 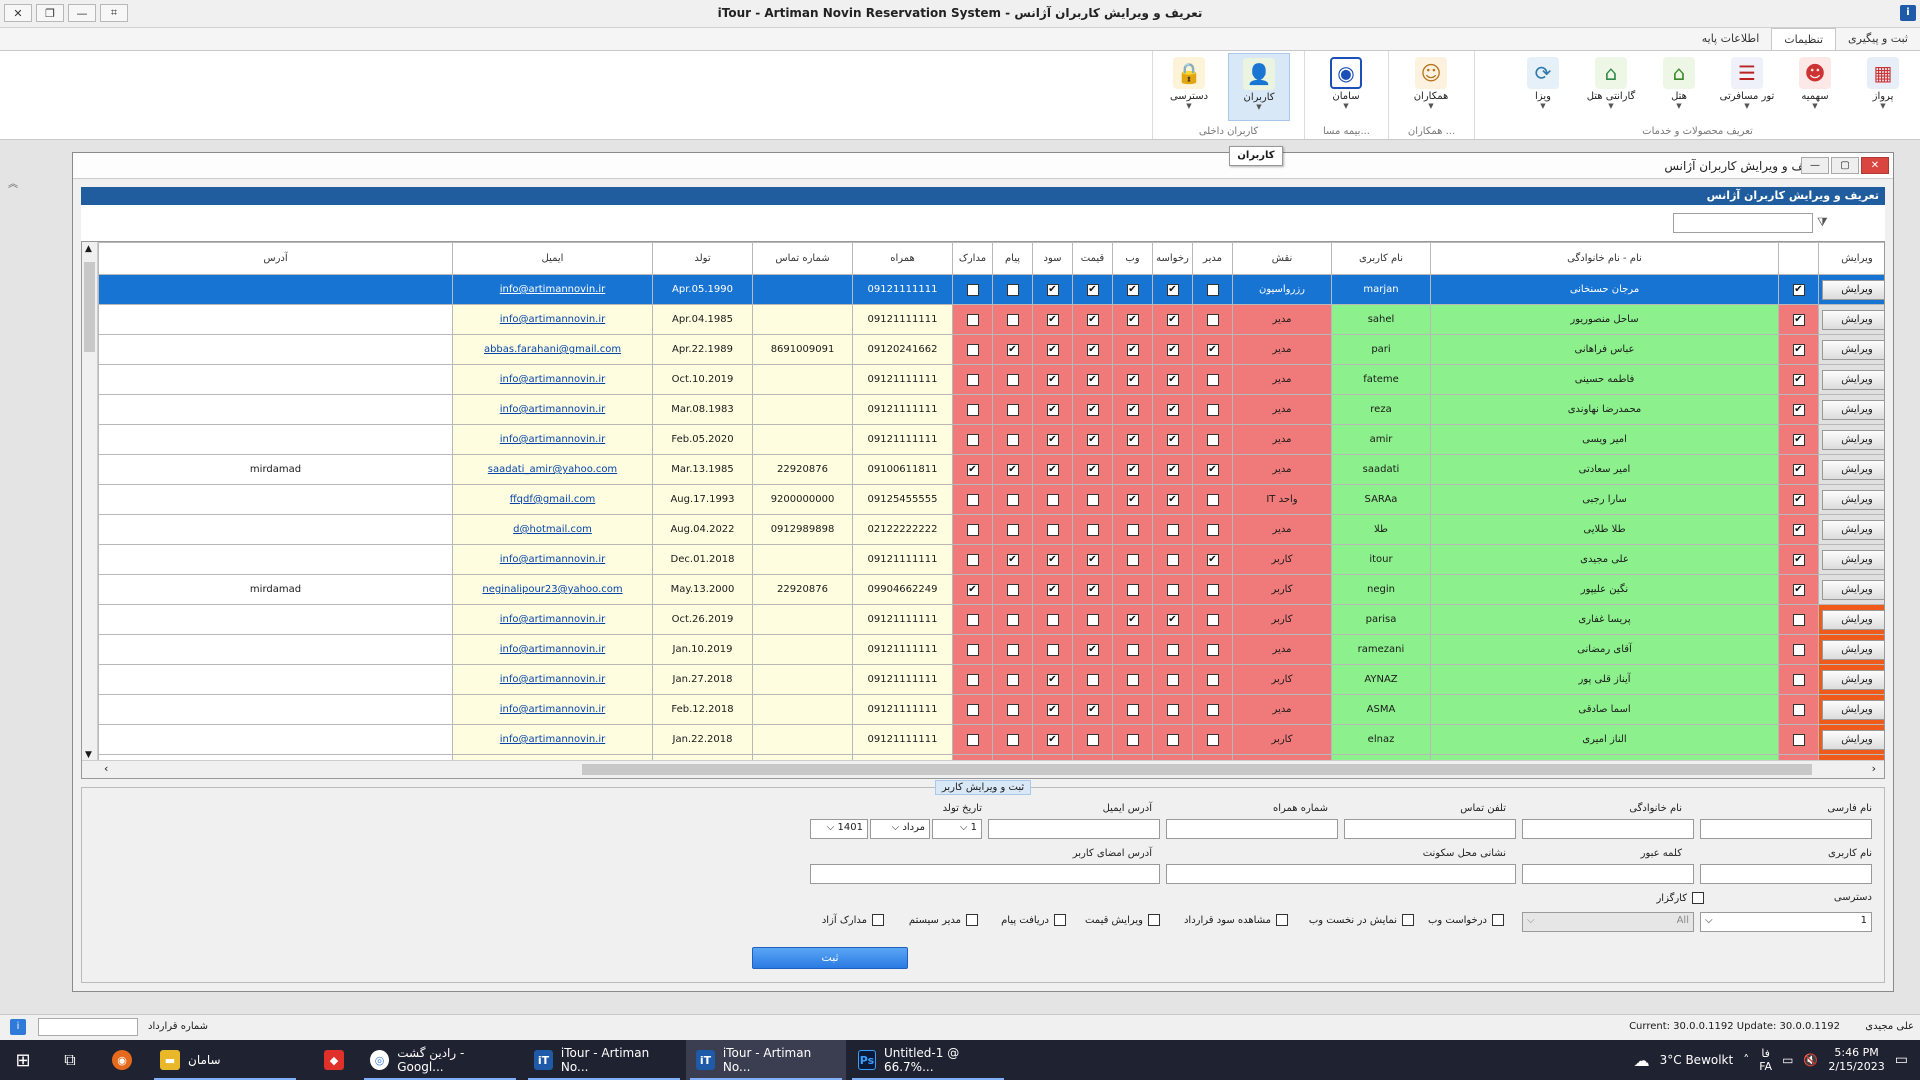 I want to click on scroll-thumb, so click(x=1197, y=769).